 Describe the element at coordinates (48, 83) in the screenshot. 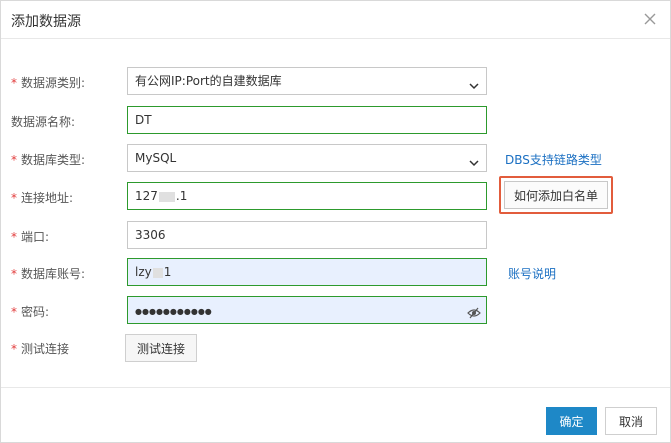

I see `datasource-type-label: * 数据源类别:` at that location.